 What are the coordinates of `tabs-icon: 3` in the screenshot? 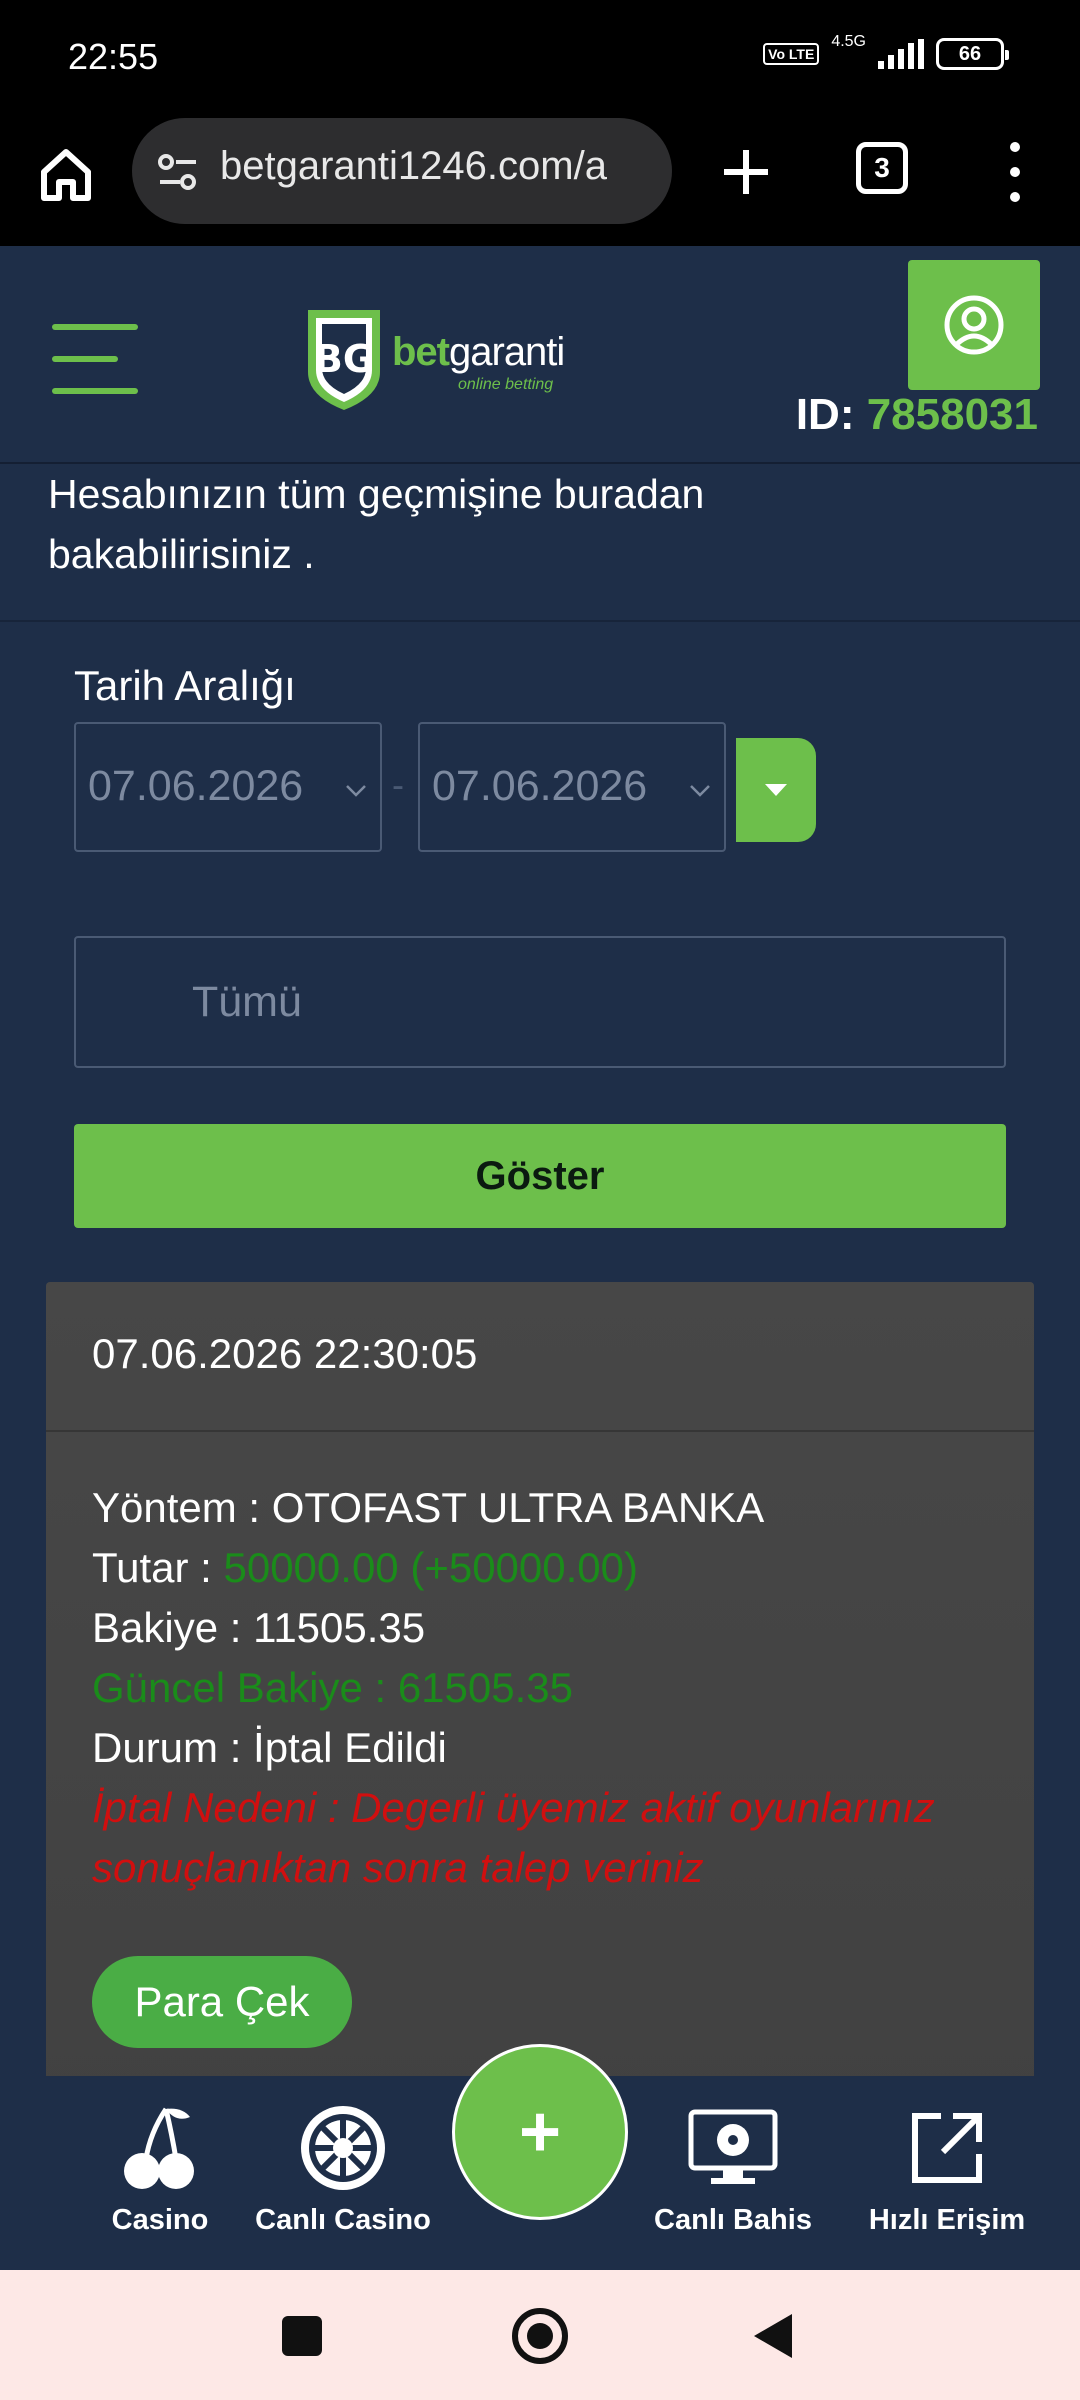 It's located at (882, 168).